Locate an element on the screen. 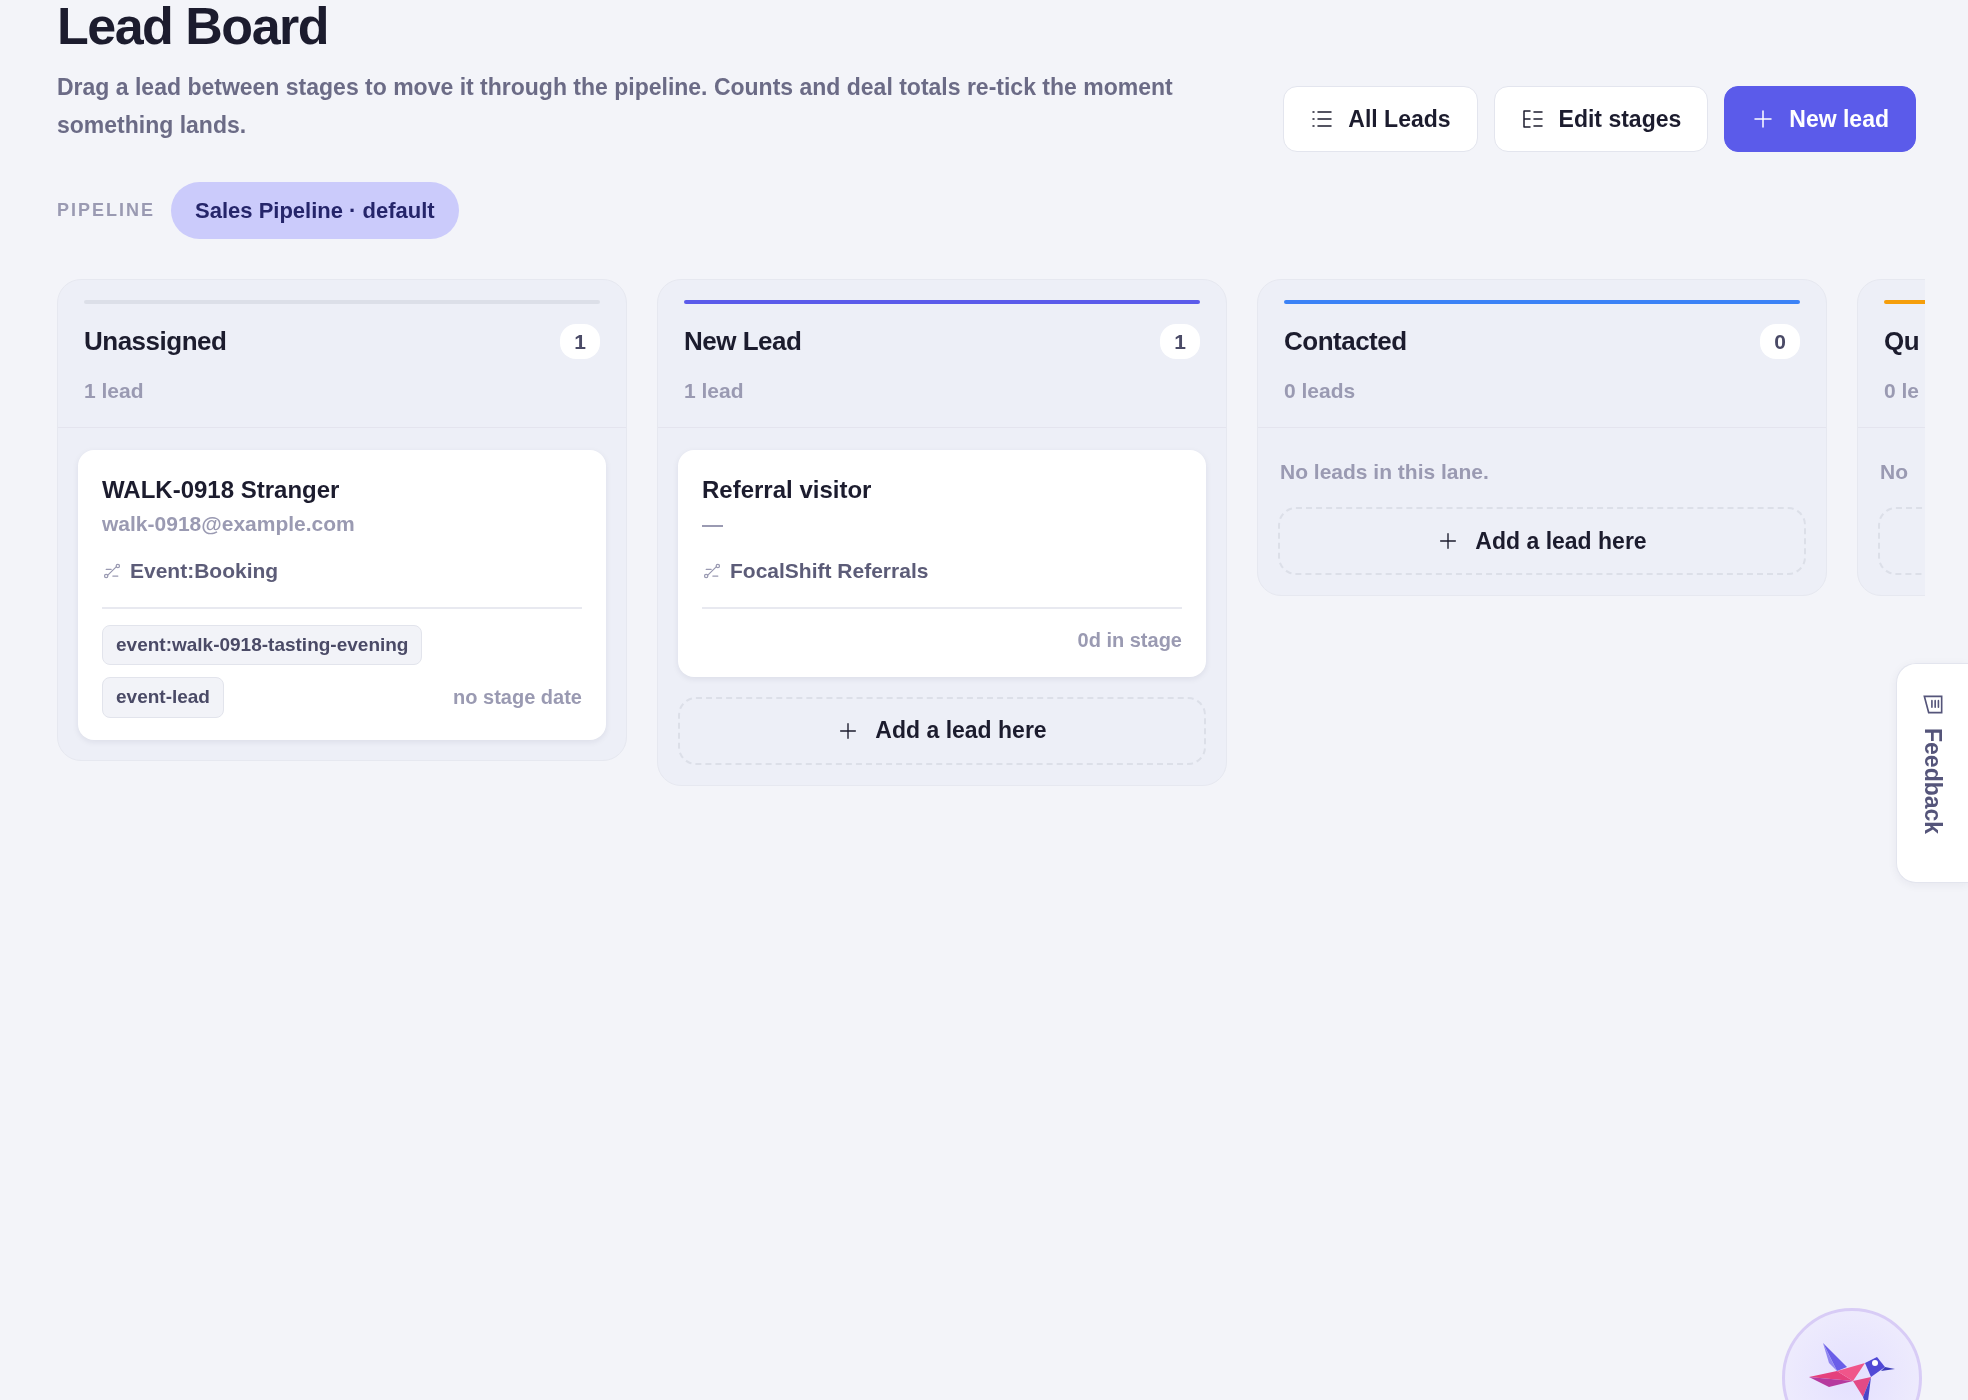 The width and height of the screenshot is (1968, 1400). columns-icon is located at coordinates (1532, 119).